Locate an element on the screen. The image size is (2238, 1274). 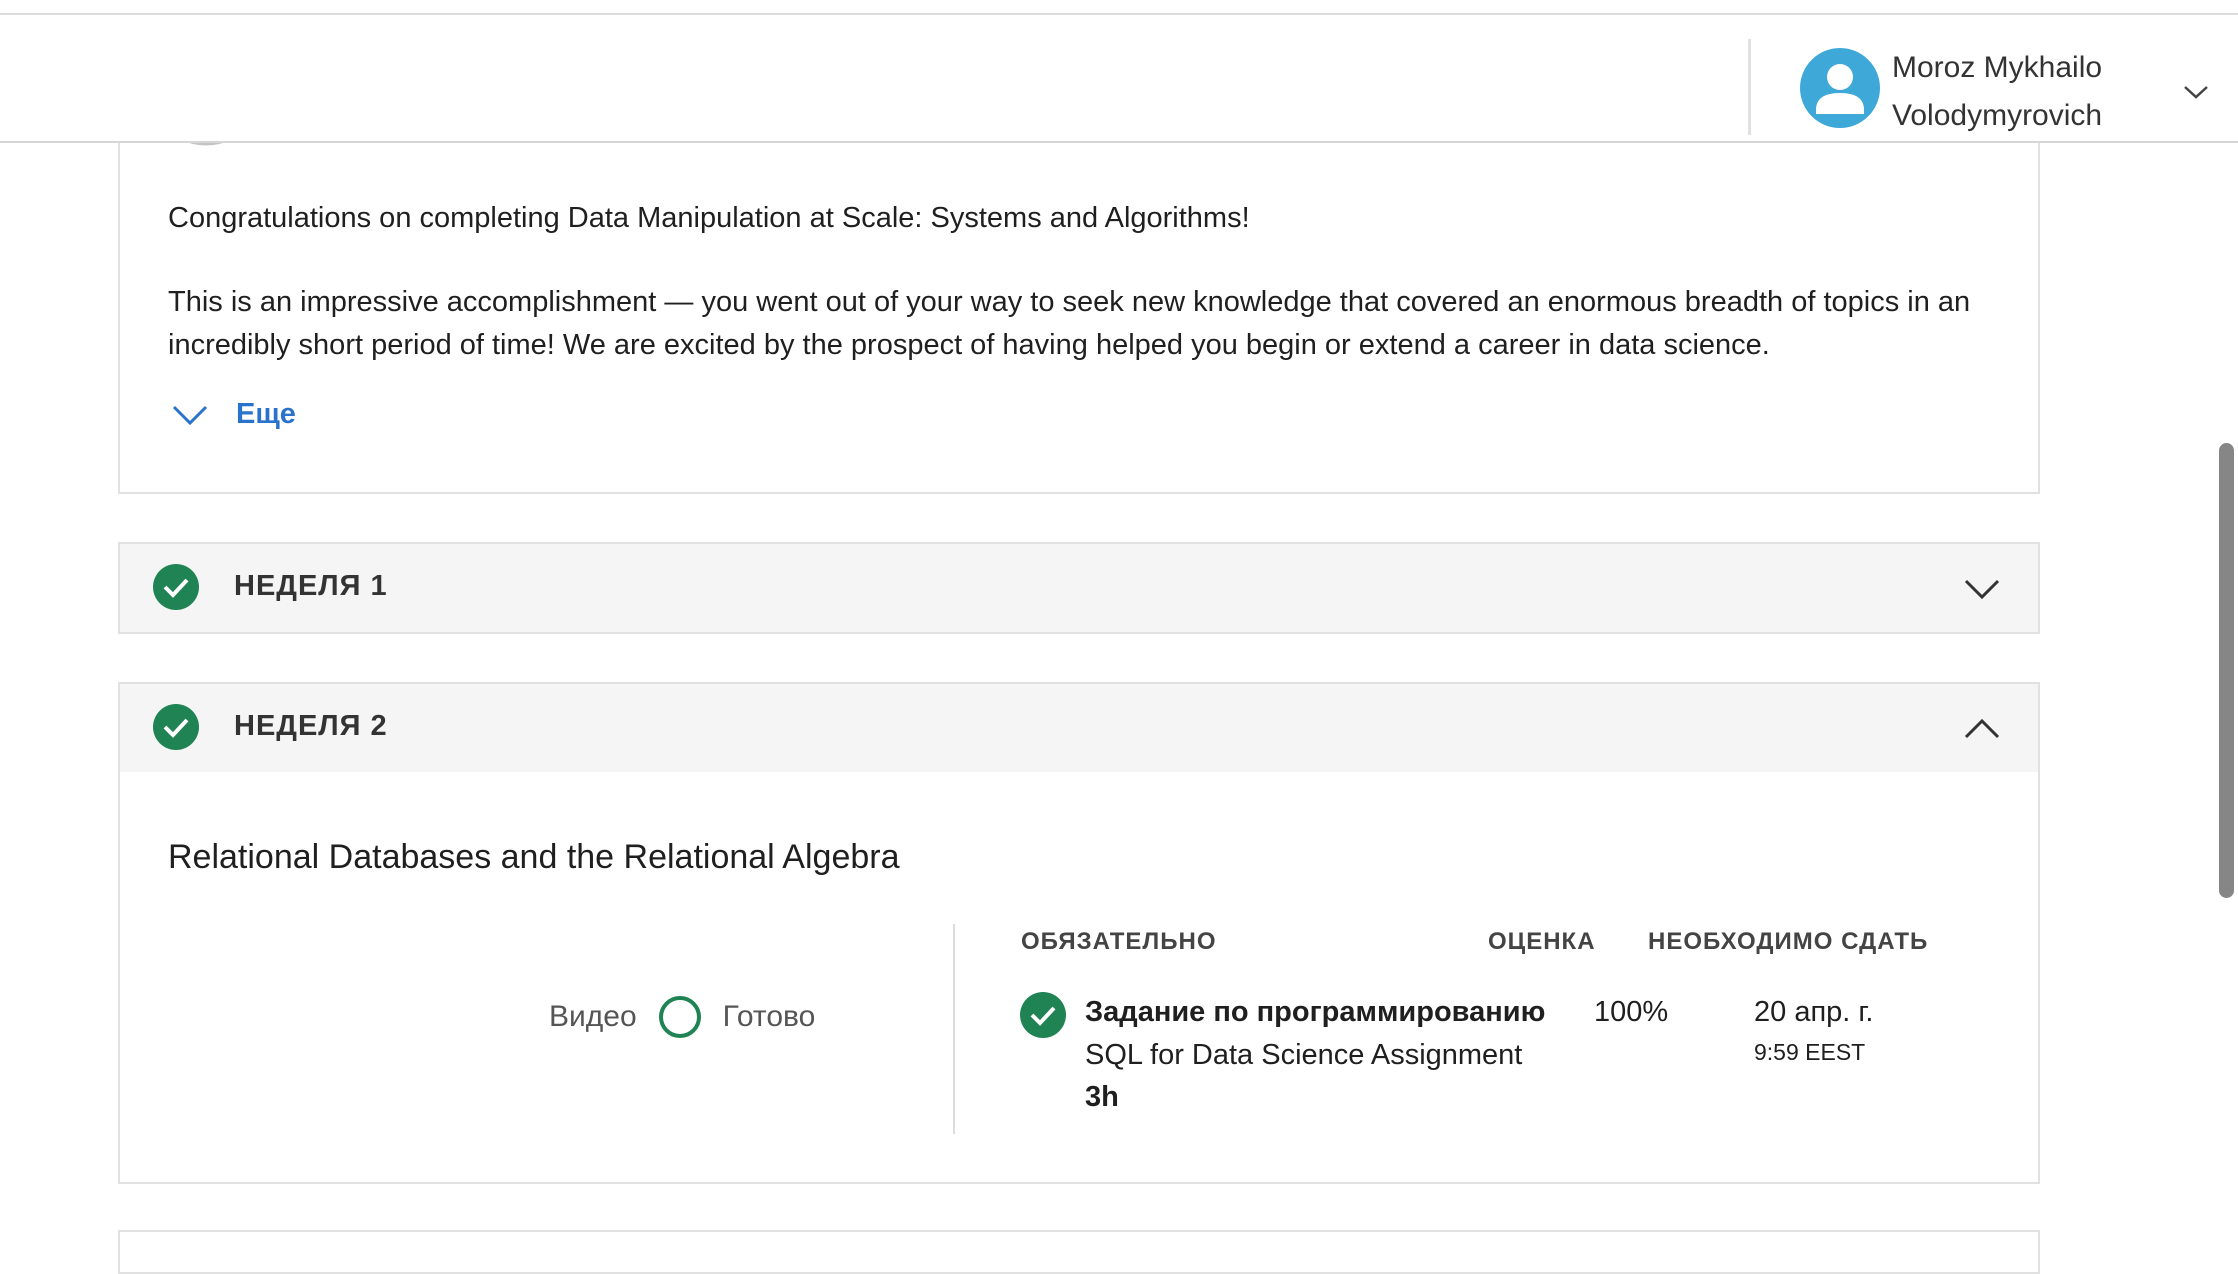
assignment-due-time: 9:59 EEST is located at coordinates (1810, 1052).